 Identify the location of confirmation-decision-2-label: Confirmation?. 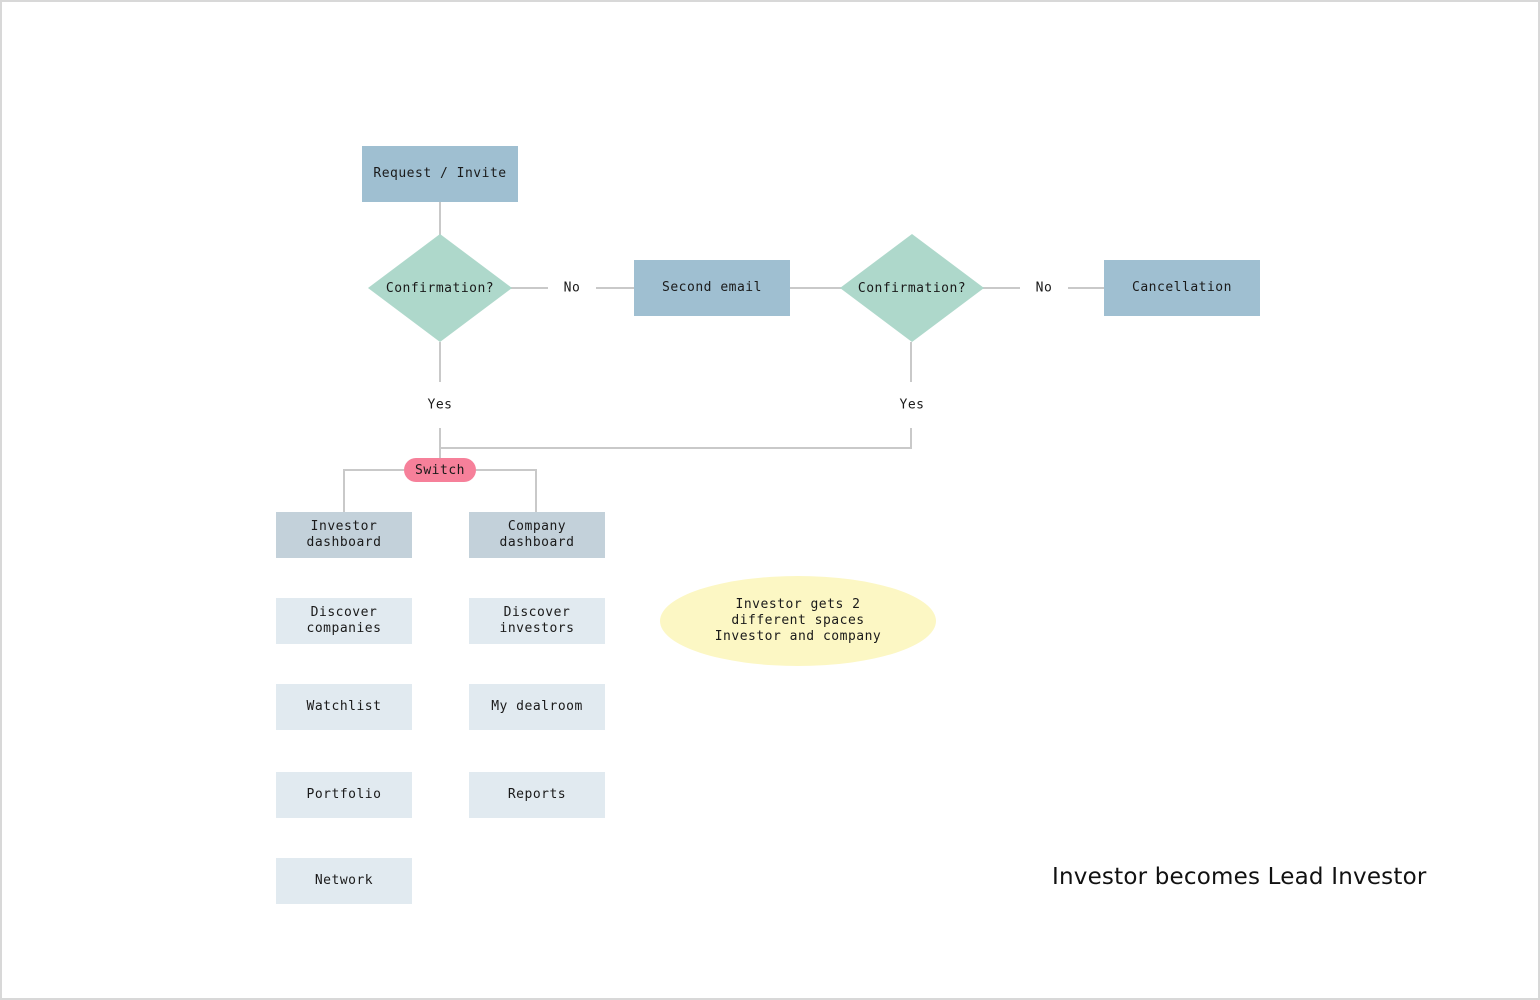
(912, 288).